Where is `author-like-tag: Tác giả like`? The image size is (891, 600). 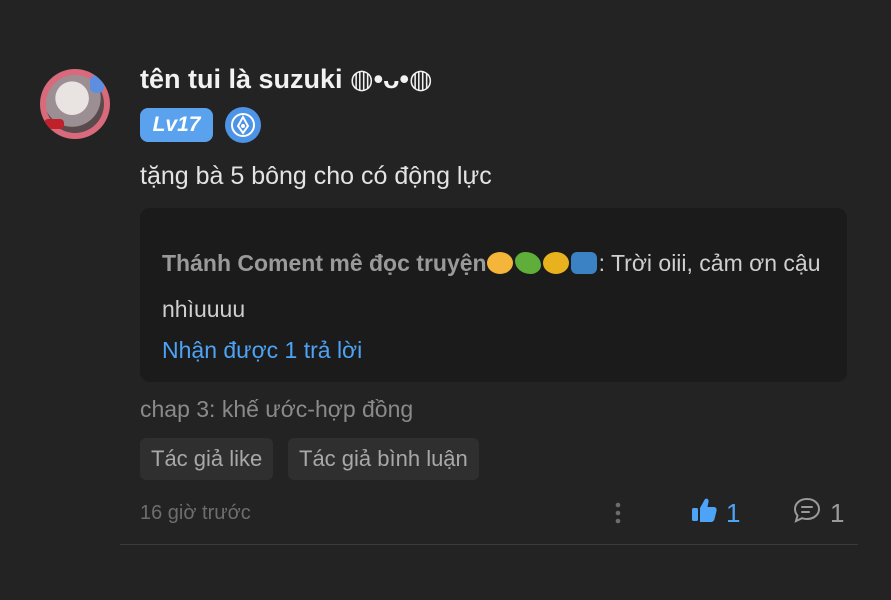 author-like-tag: Tác giả like is located at coordinates (207, 459).